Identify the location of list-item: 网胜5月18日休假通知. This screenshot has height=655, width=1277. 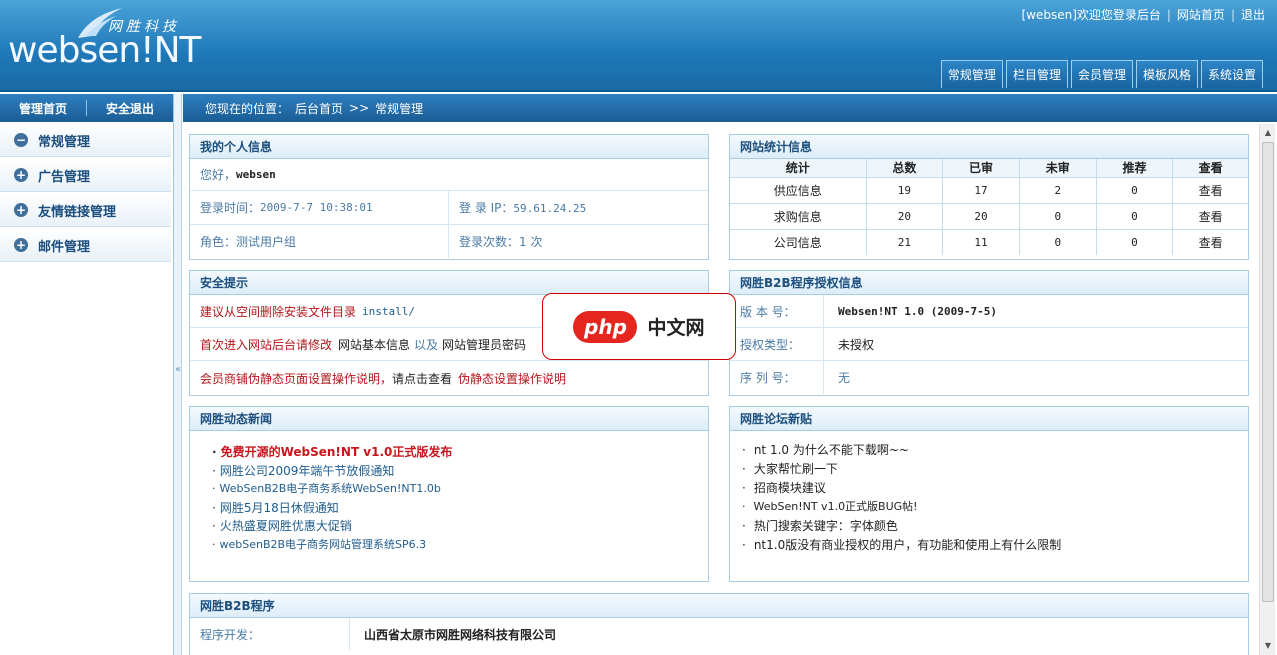
(460, 508).